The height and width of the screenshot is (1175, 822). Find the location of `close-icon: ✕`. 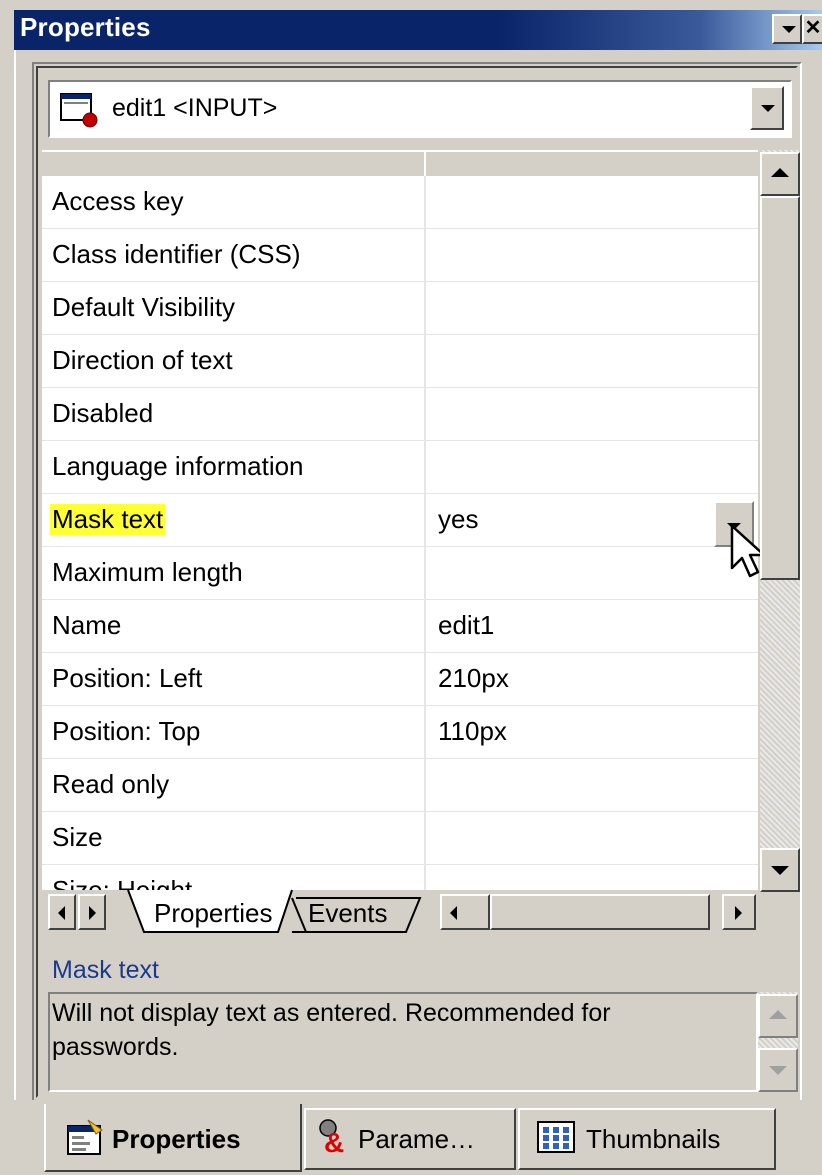

close-icon: ✕ is located at coordinates (813, 28).